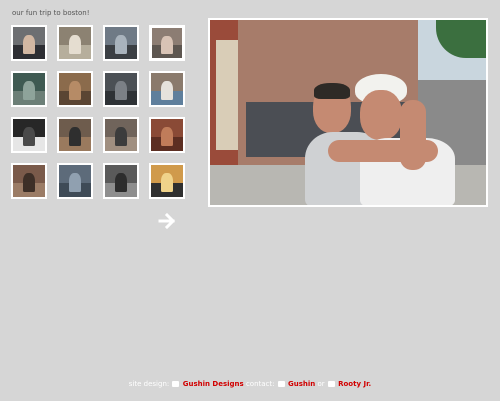 Image resolution: width=500 pixels, height=401 pixels. What do you see at coordinates (213, 384) in the screenshot?
I see `designer-link: Gushin Designs` at bounding box center [213, 384].